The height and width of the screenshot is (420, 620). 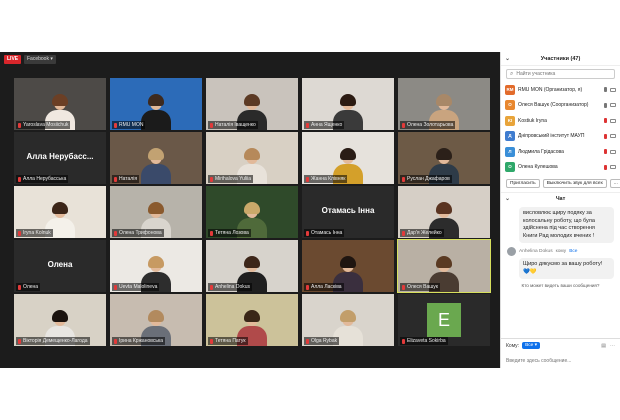 I want to click on participant-name: Дніпровський інститут МАУП, so click(x=551, y=136).